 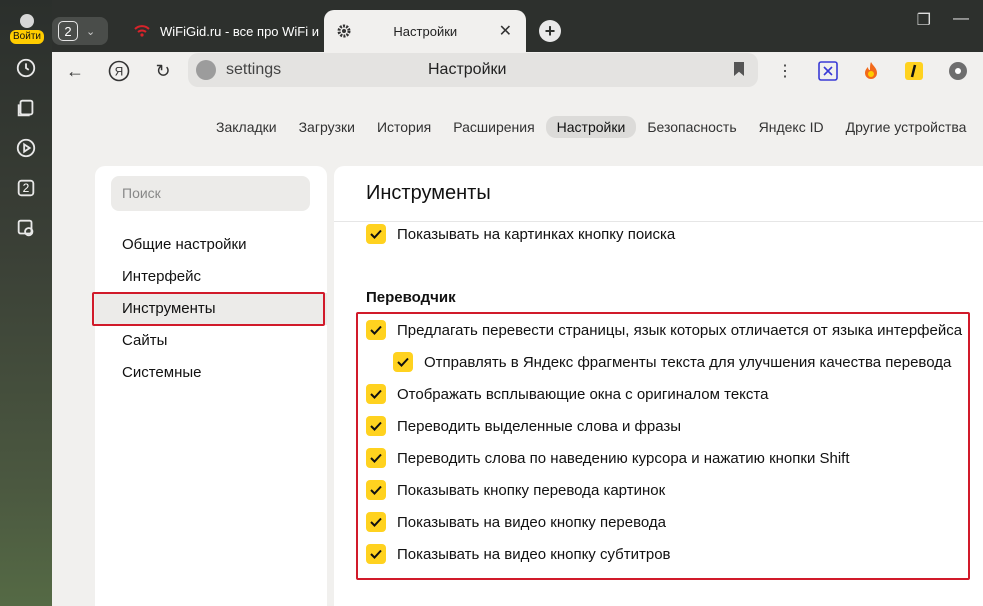 I want to click on gear-icon, so click(x=344, y=31).